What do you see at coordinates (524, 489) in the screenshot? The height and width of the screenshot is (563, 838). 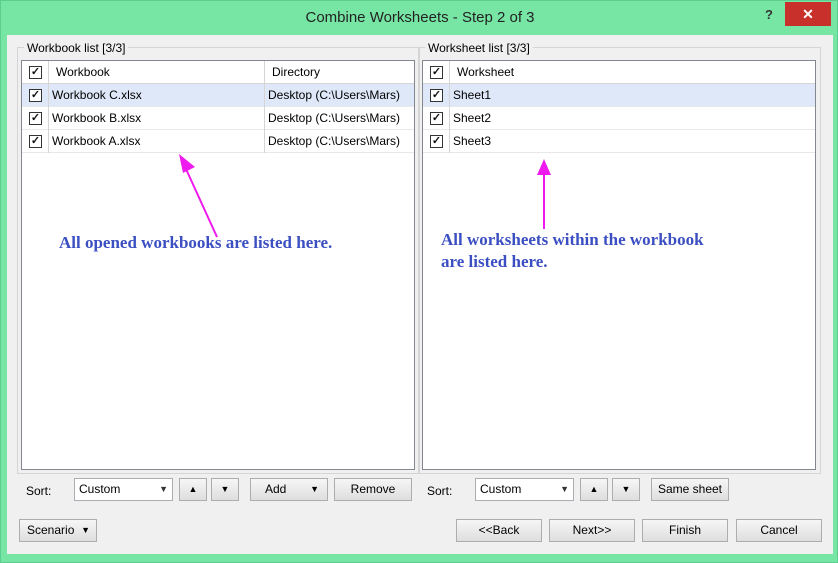 I see `worksheet-sort-select: Custom ▼` at bounding box center [524, 489].